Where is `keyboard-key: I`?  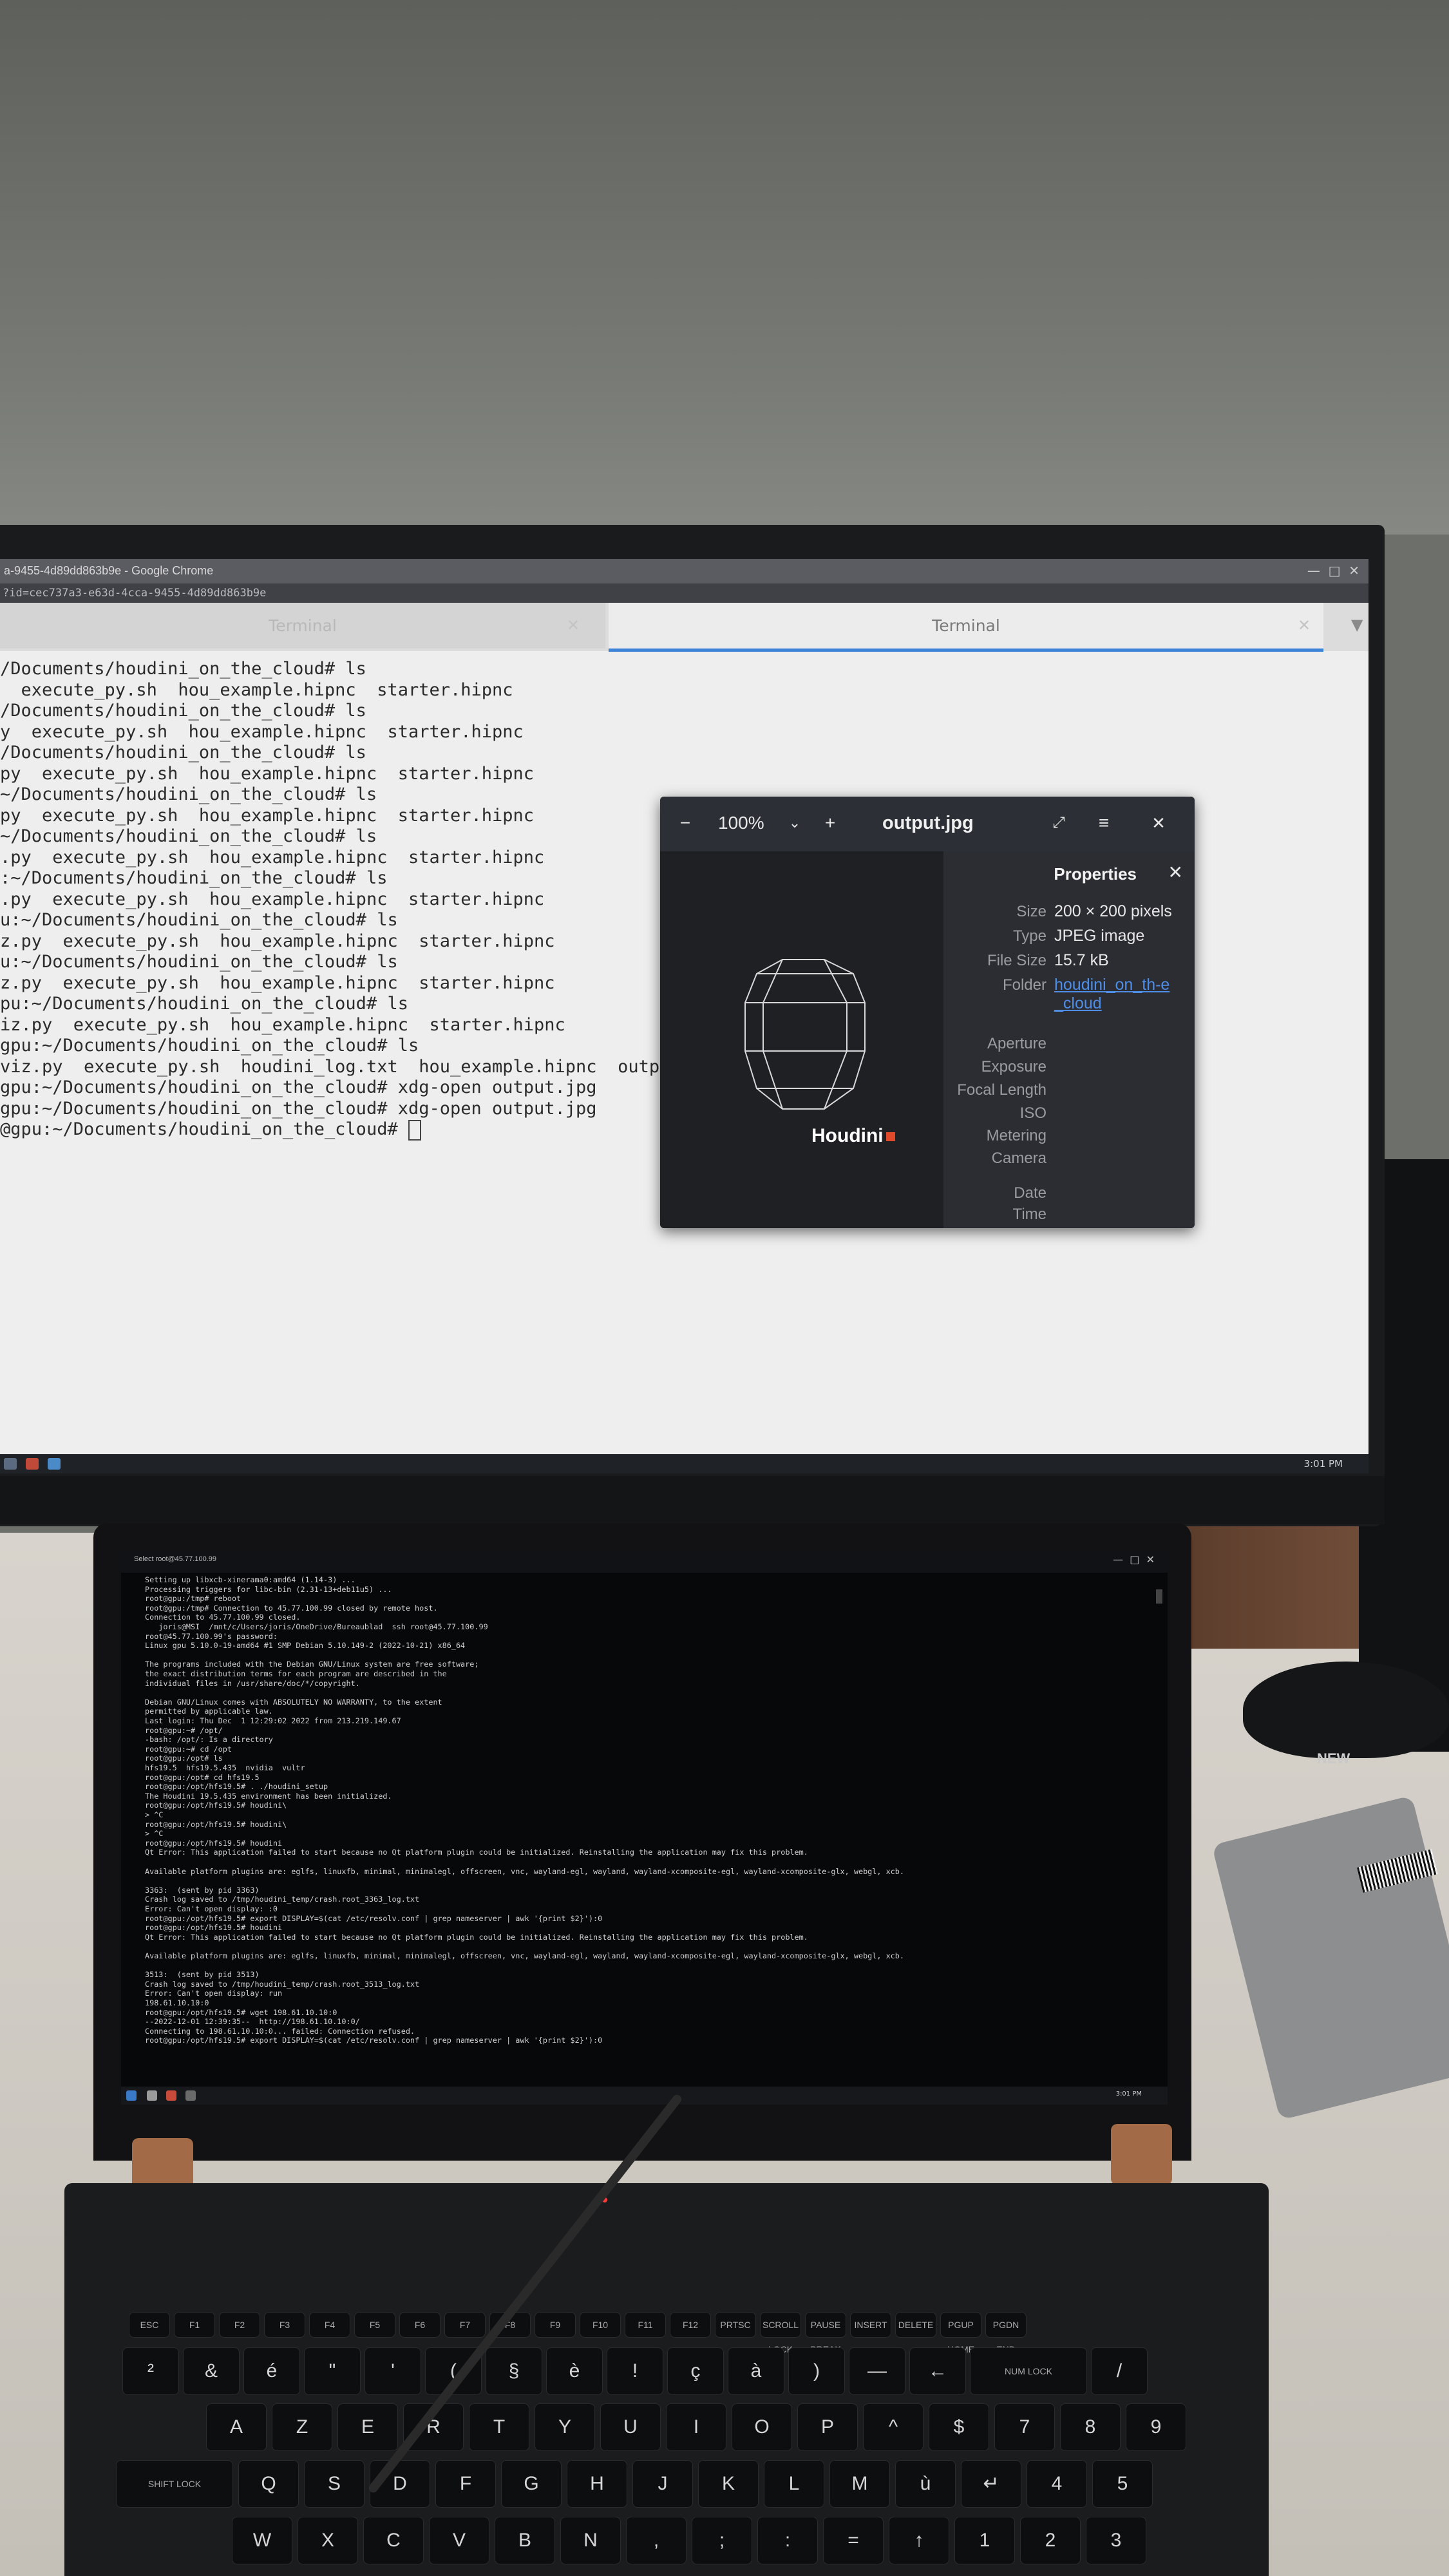 keyboard-key: I is located at coordinates (696, 2427).